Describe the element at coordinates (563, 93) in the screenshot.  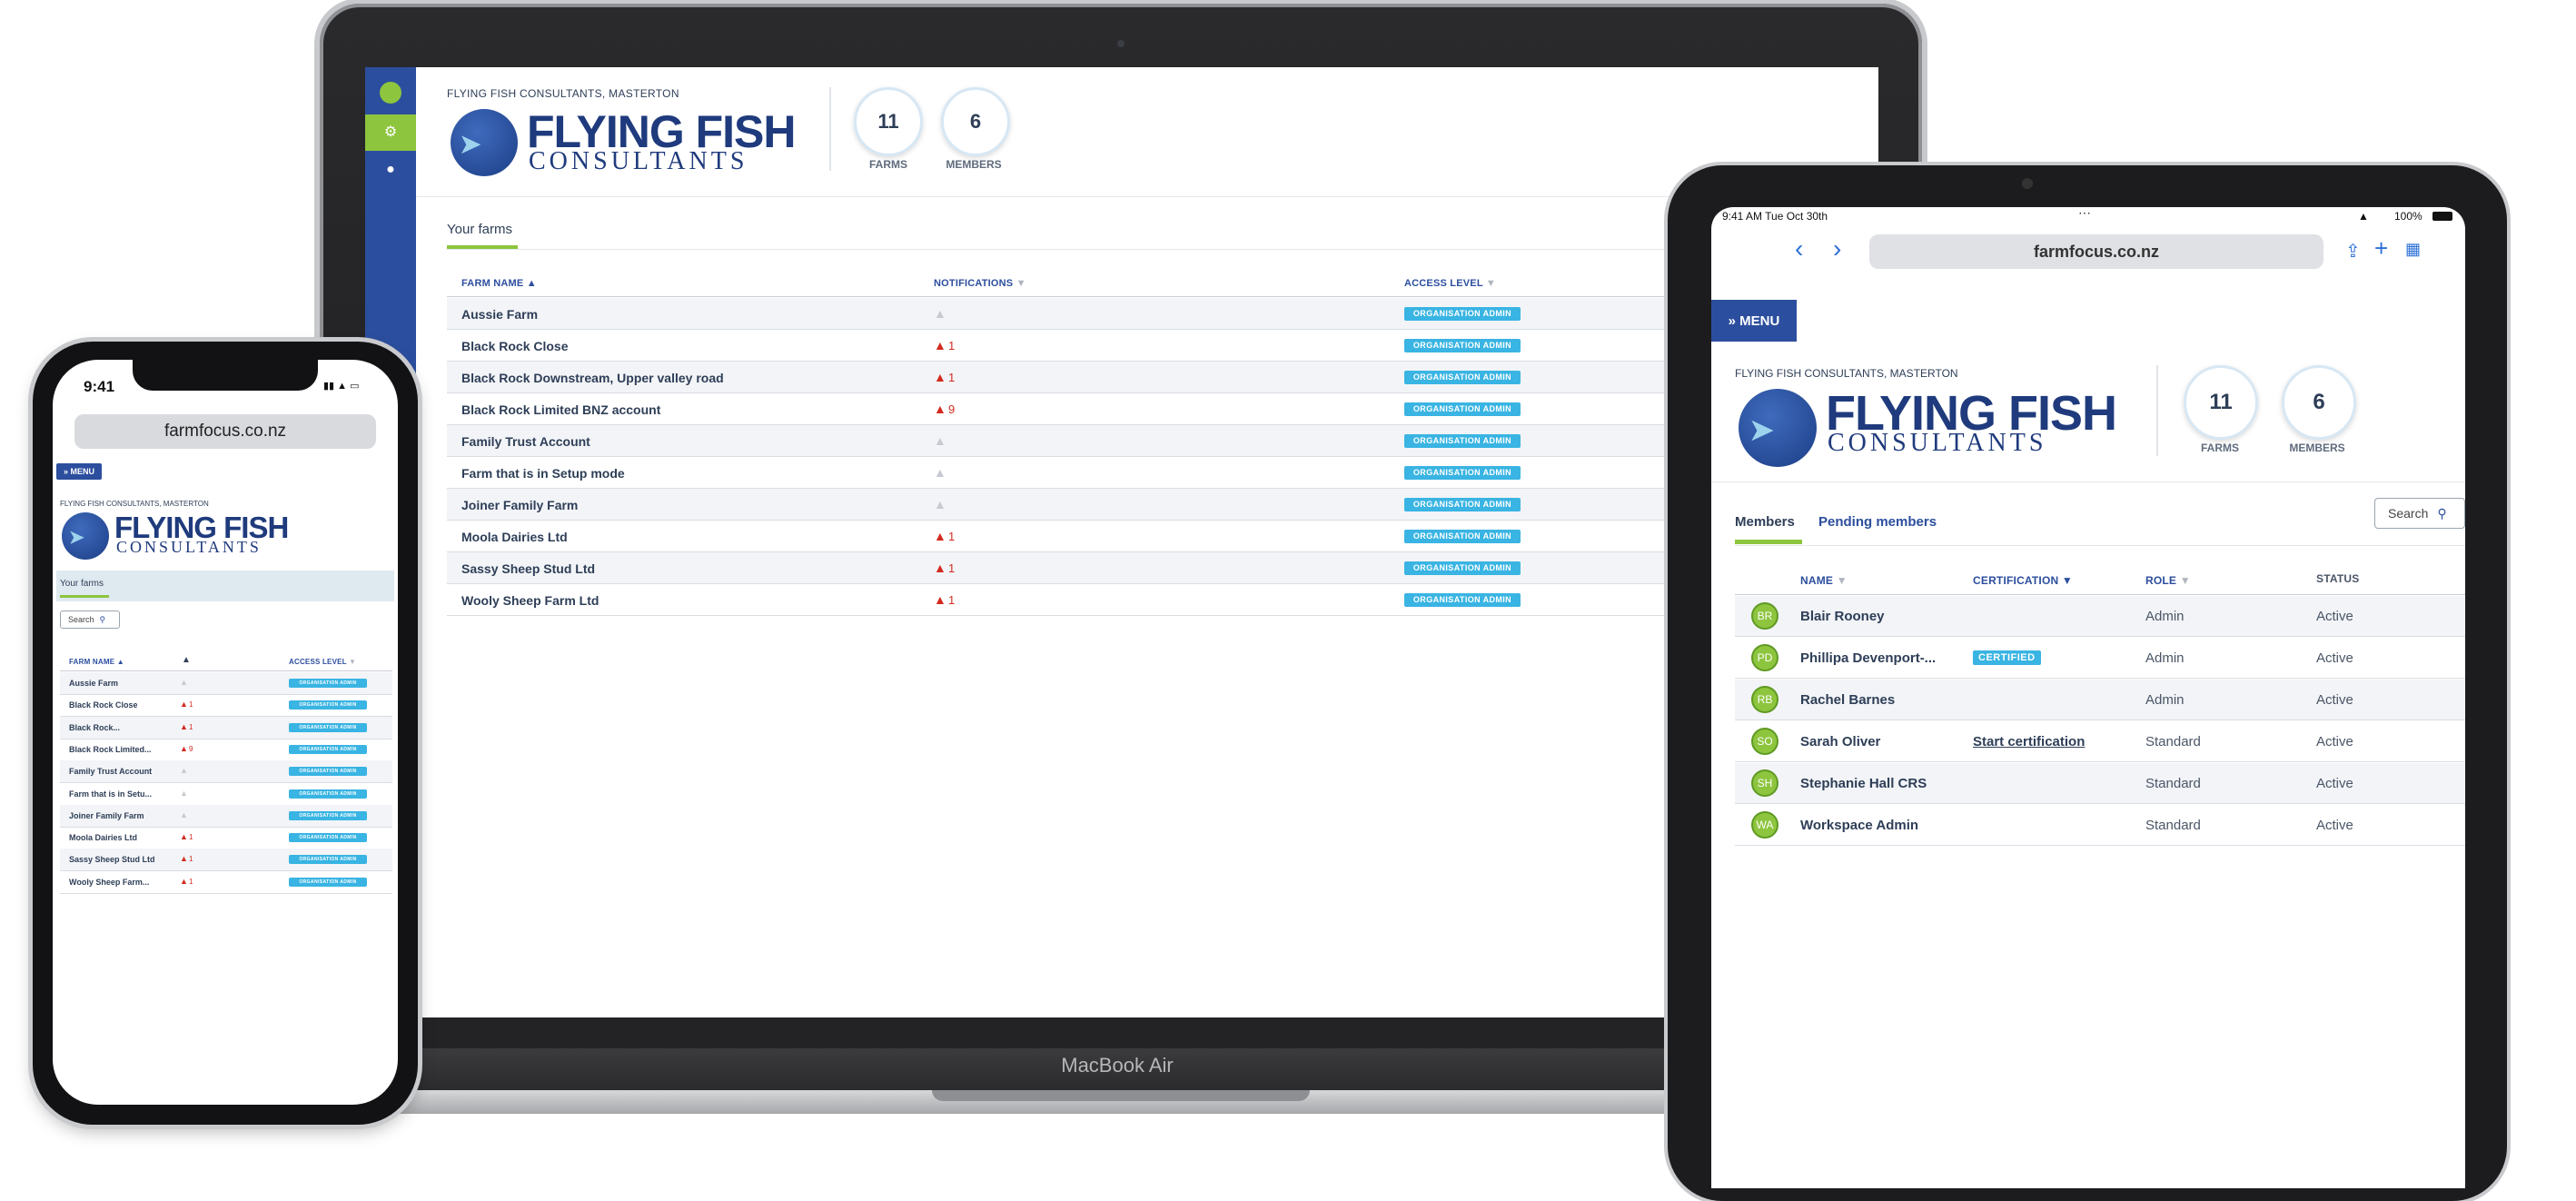
I see `breadcrumb: FLYING FISH CONSULTANTS, MASTERTON` at that location.